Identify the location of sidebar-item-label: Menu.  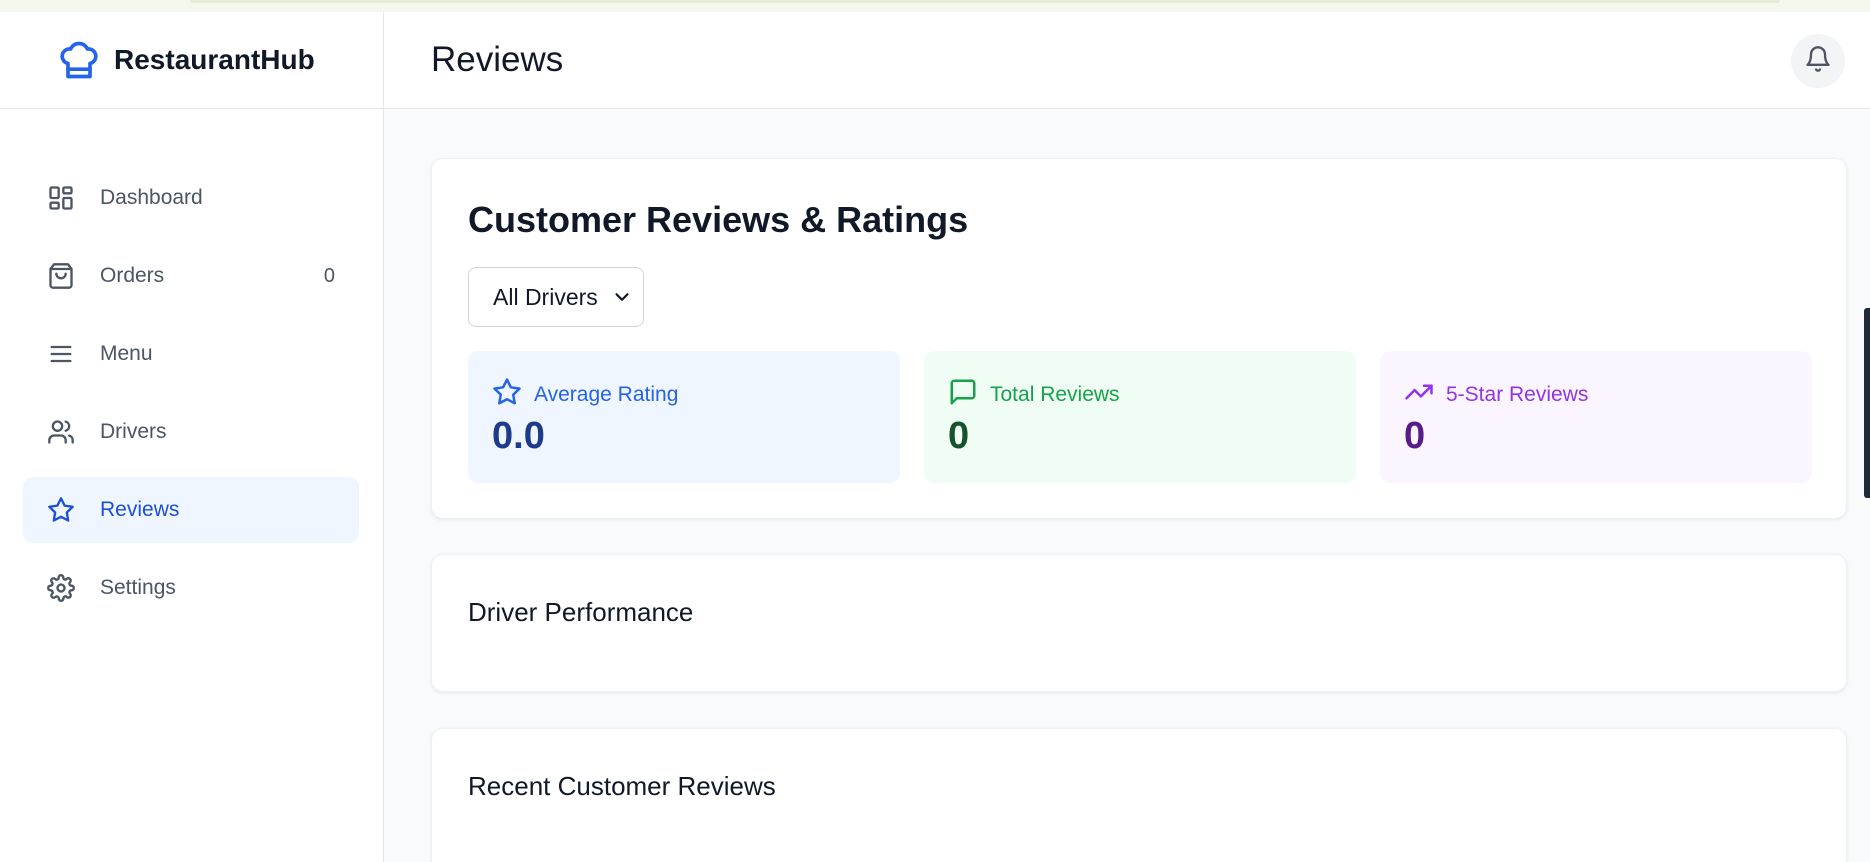
(126, 353).